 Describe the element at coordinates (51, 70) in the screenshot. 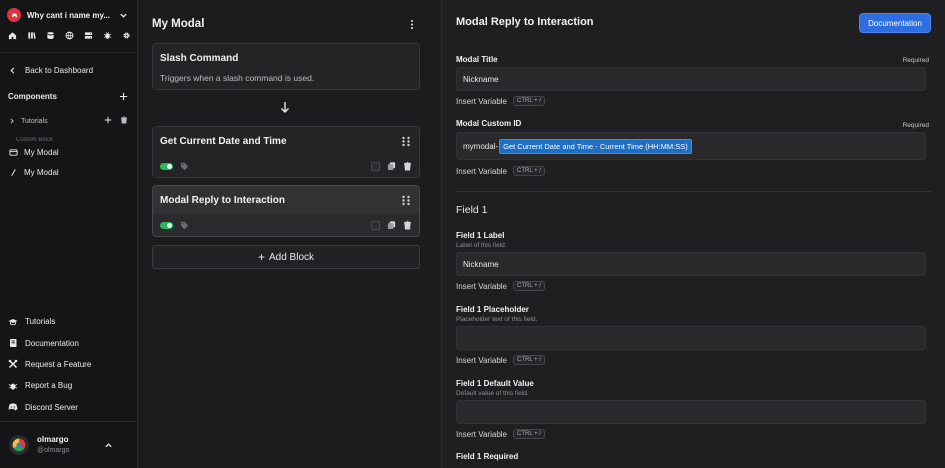

I see `back-to-dashboard-link: Back to Dashboard` at that location.